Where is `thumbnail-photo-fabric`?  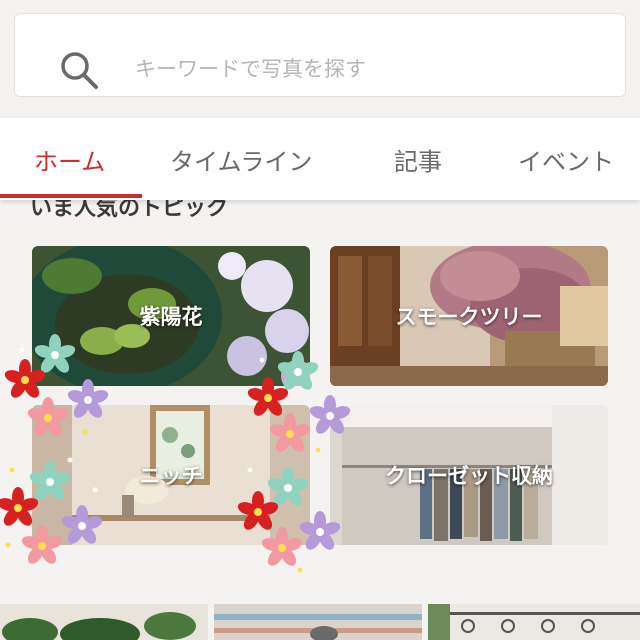
thumbnail-photo-fabric is located at coordinates (318, 622).